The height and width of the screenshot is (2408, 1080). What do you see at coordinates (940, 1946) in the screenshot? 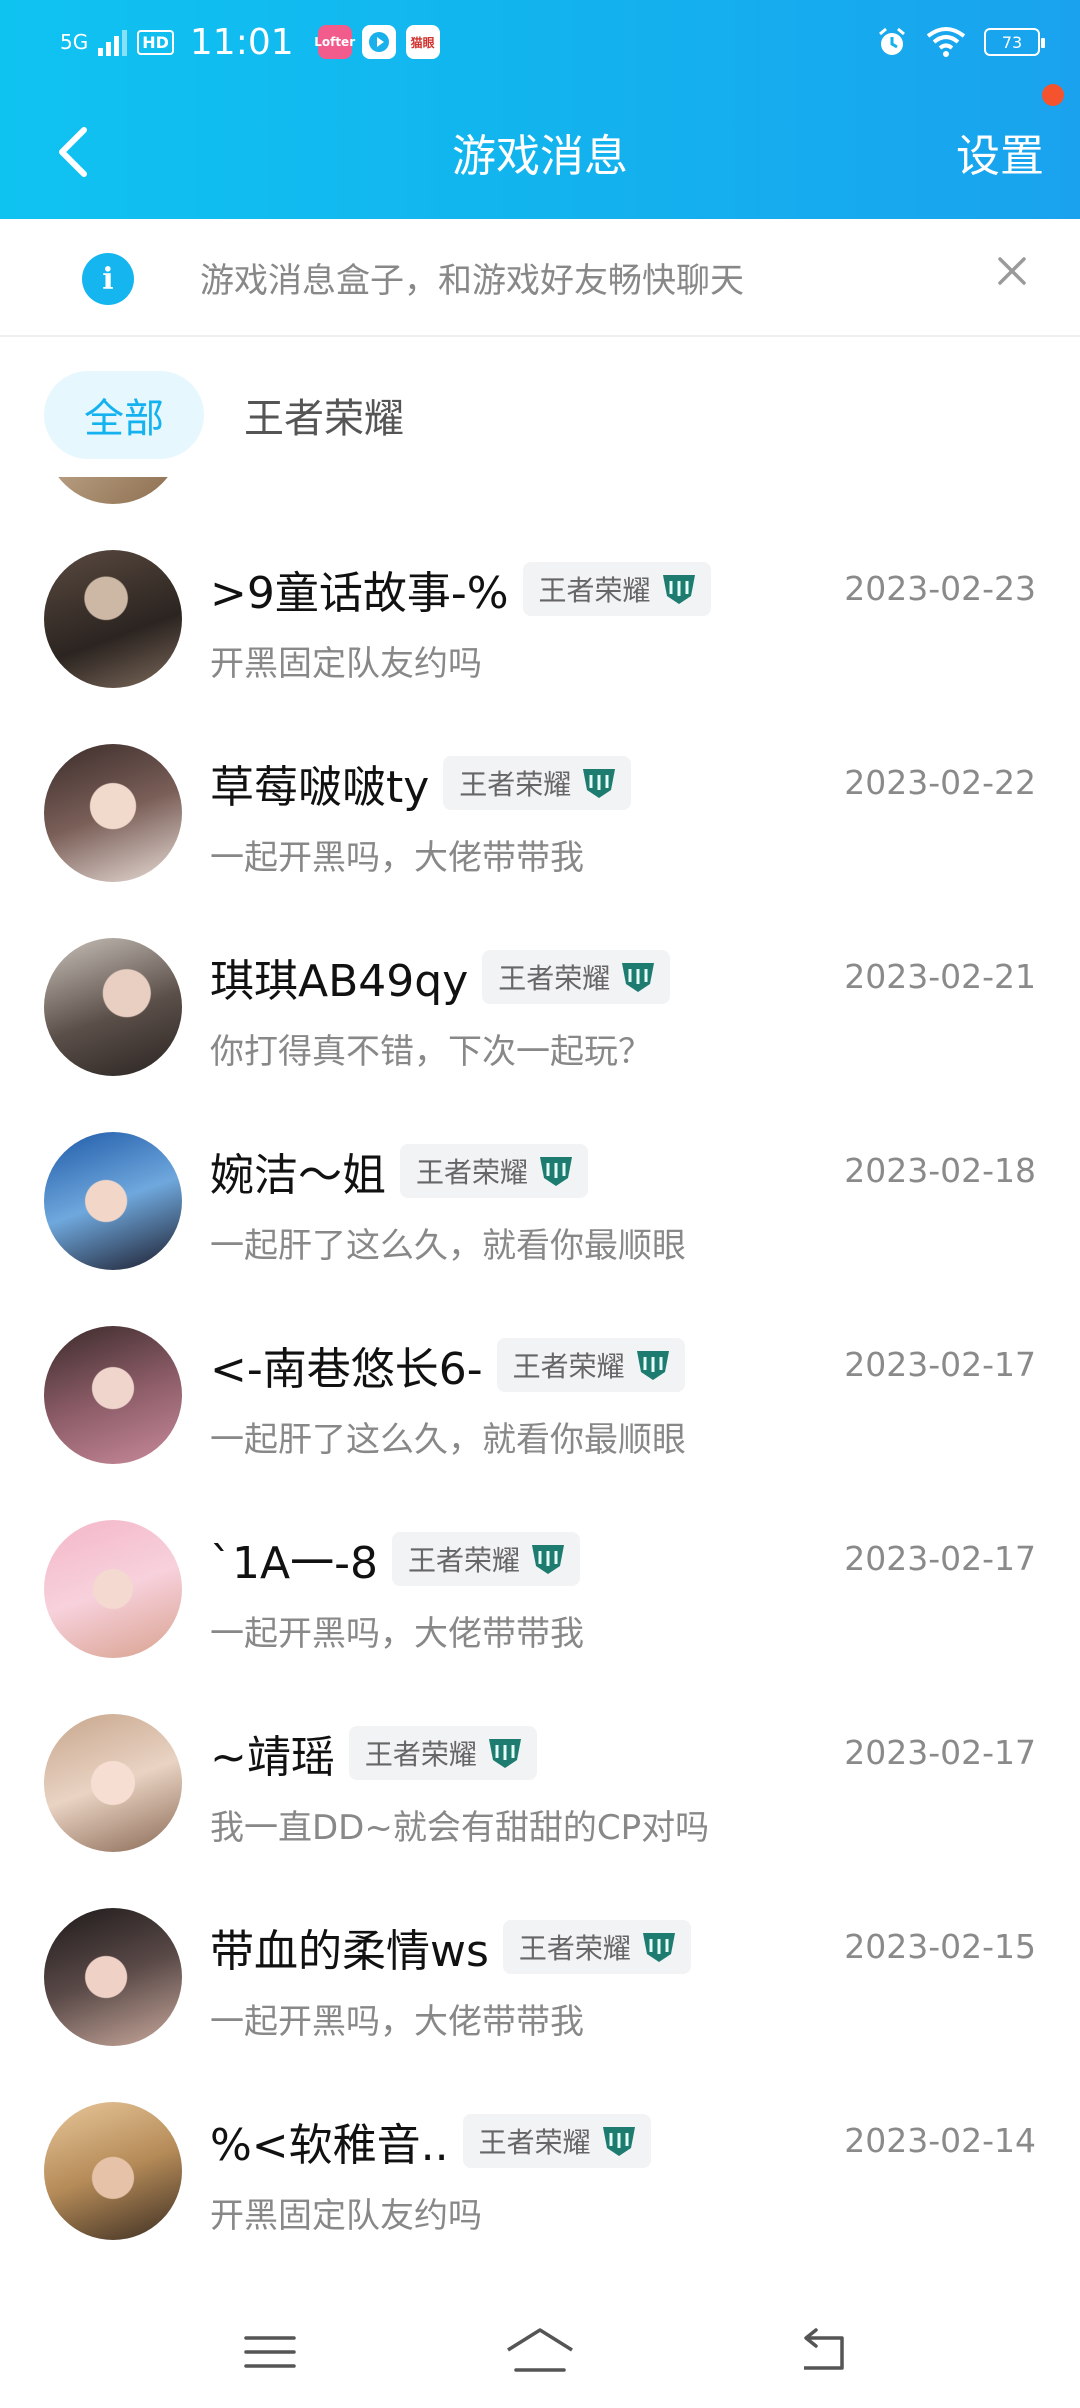
I see `message-date: 2023-02-15` at bounding box center [940, 1946].